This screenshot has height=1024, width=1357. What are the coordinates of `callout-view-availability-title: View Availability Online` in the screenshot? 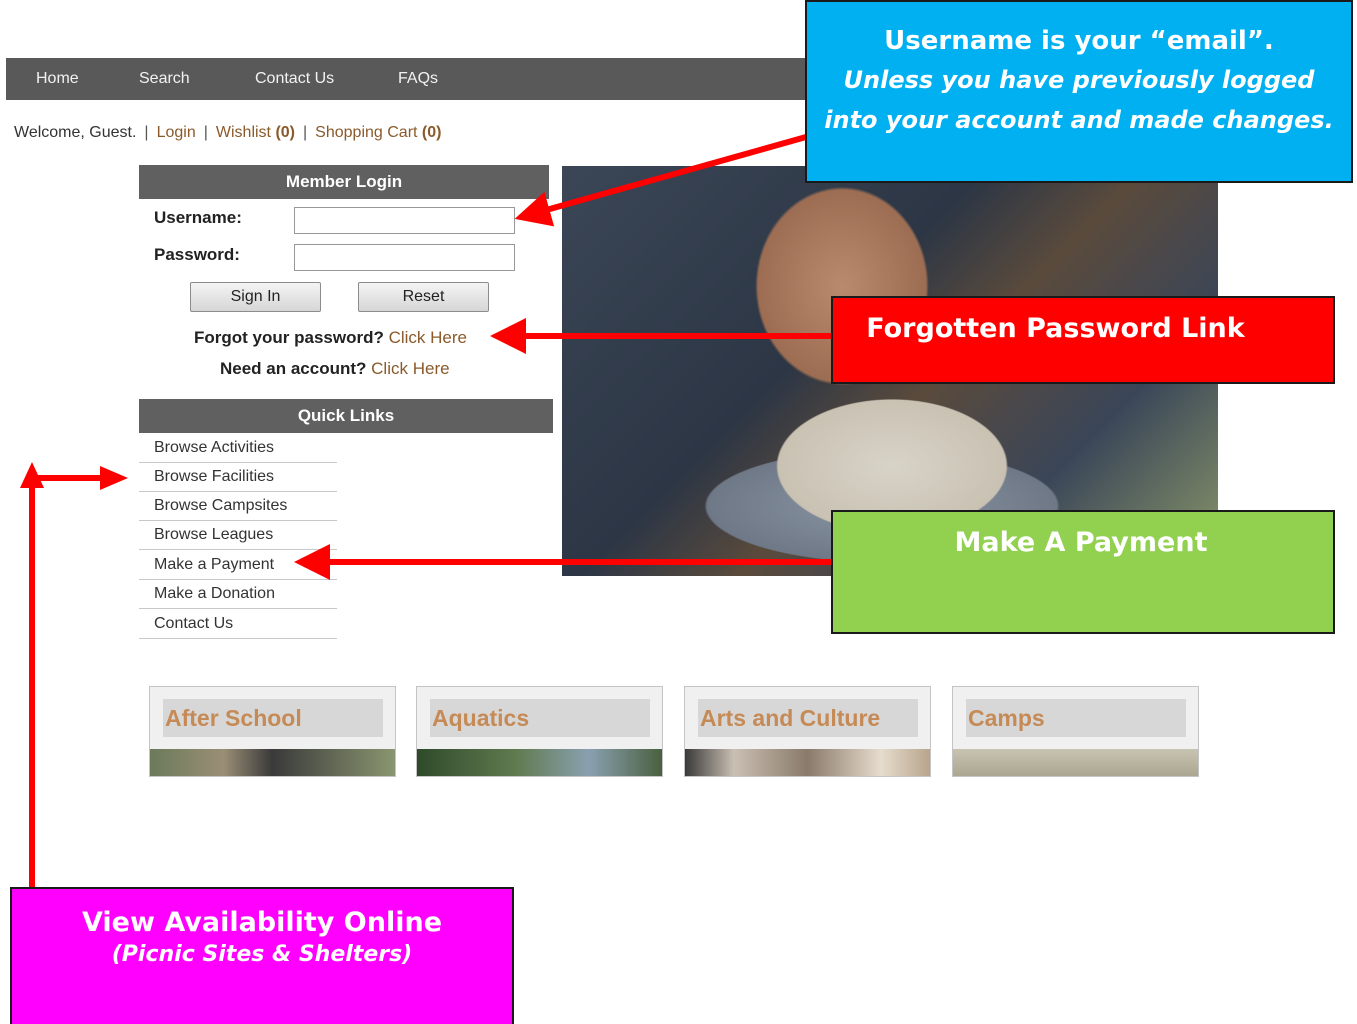 It's located at (262, 922).